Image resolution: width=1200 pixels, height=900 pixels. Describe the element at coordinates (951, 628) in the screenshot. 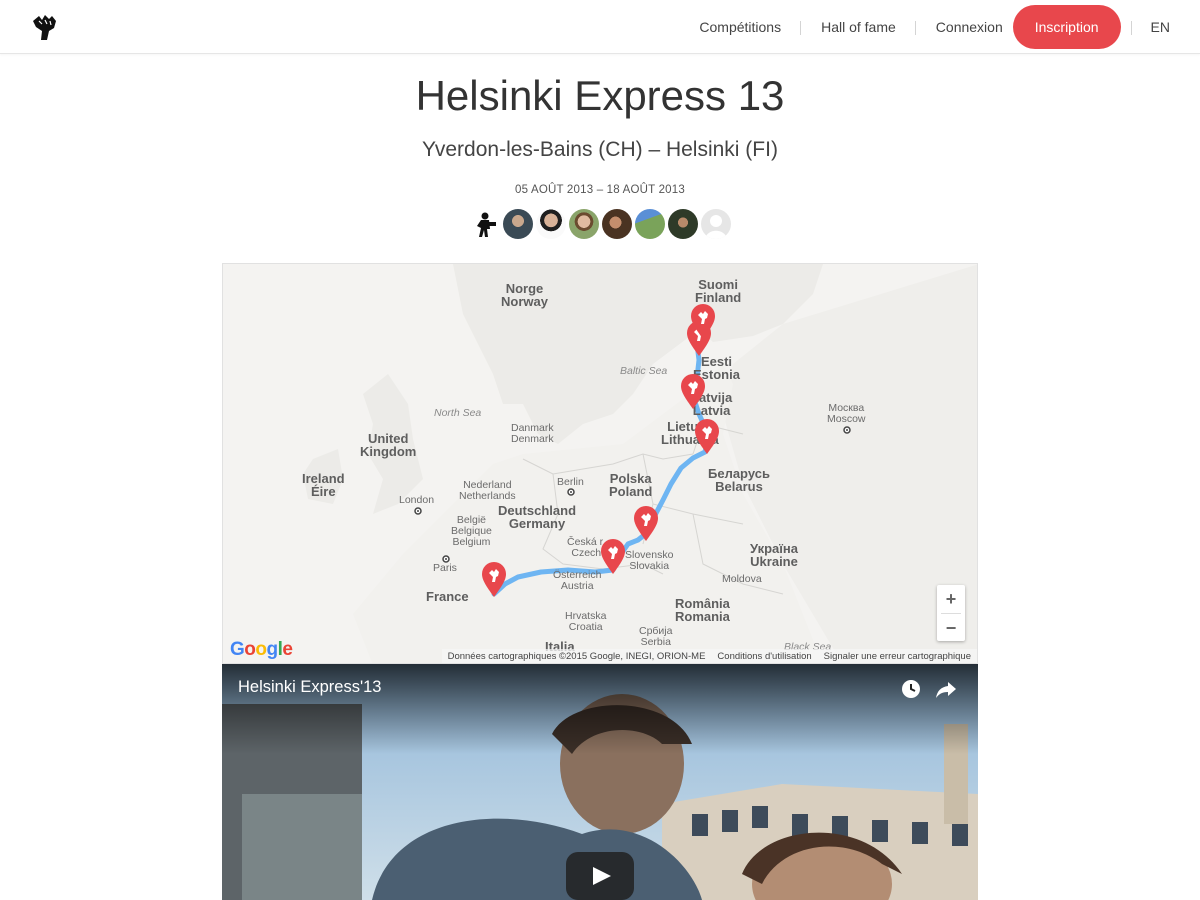

I see `zoom-out-button: −` at that location.